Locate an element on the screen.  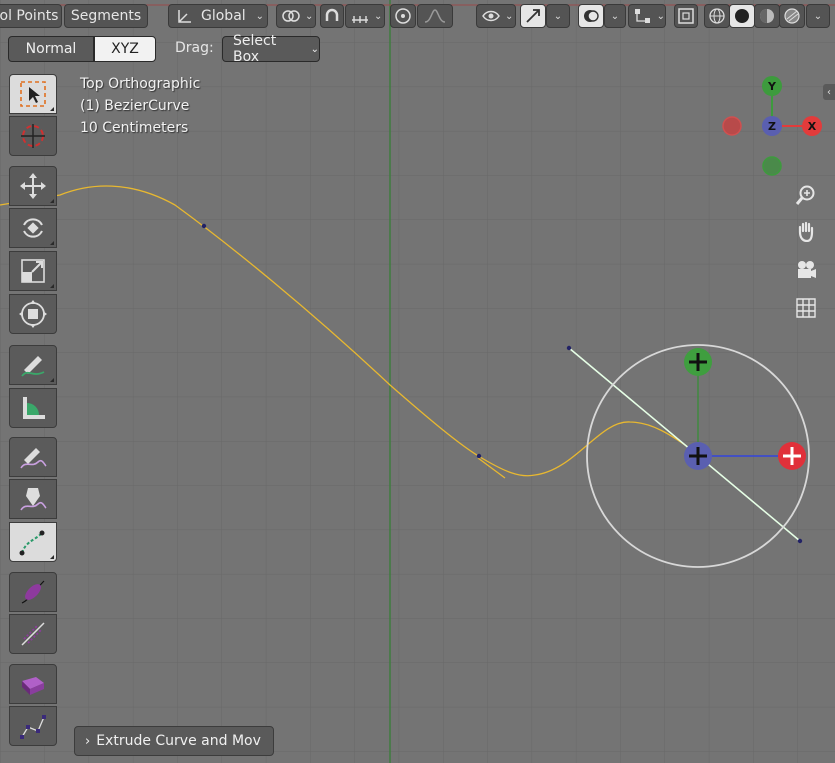
normal-mode-button: Normal is located at coordinates (51, 49).